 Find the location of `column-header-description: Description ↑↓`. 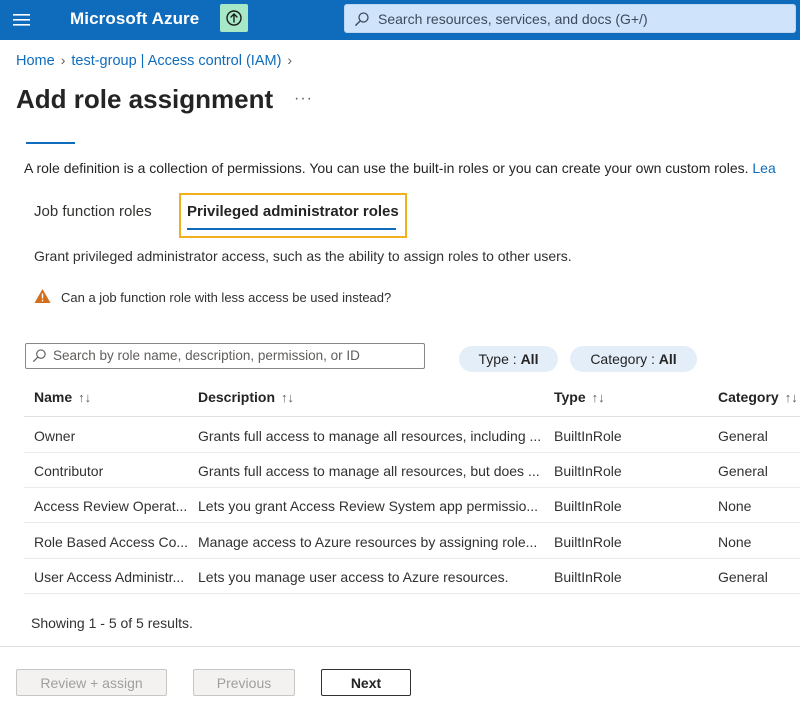

column-header-description: Description ↑↓ is located at coordinates (246, 397).